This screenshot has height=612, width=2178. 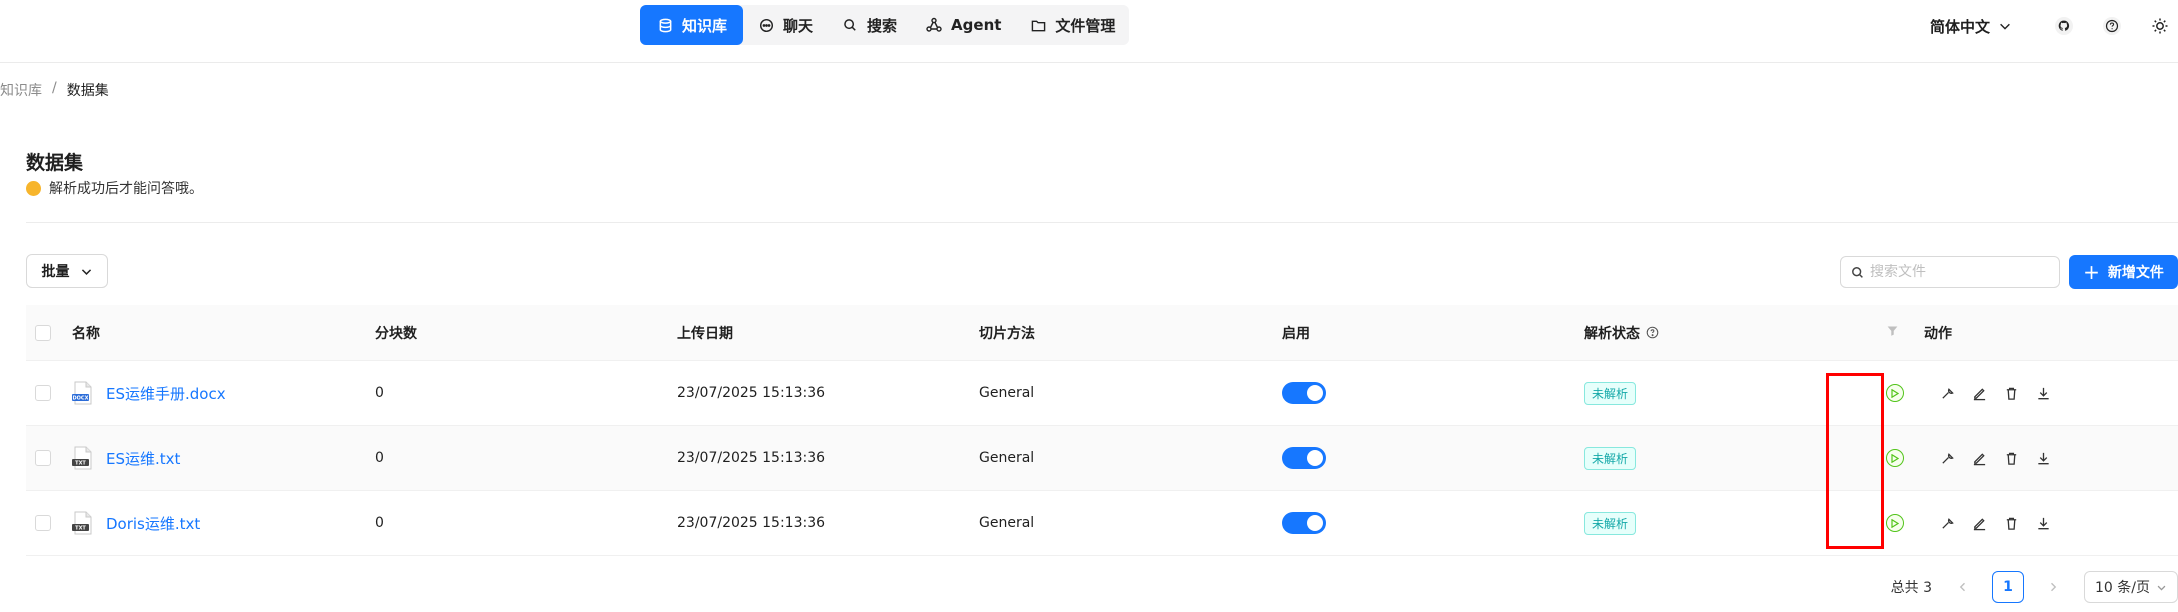 I want to click on header-checkbox-cell, so click(x=49, y=332).